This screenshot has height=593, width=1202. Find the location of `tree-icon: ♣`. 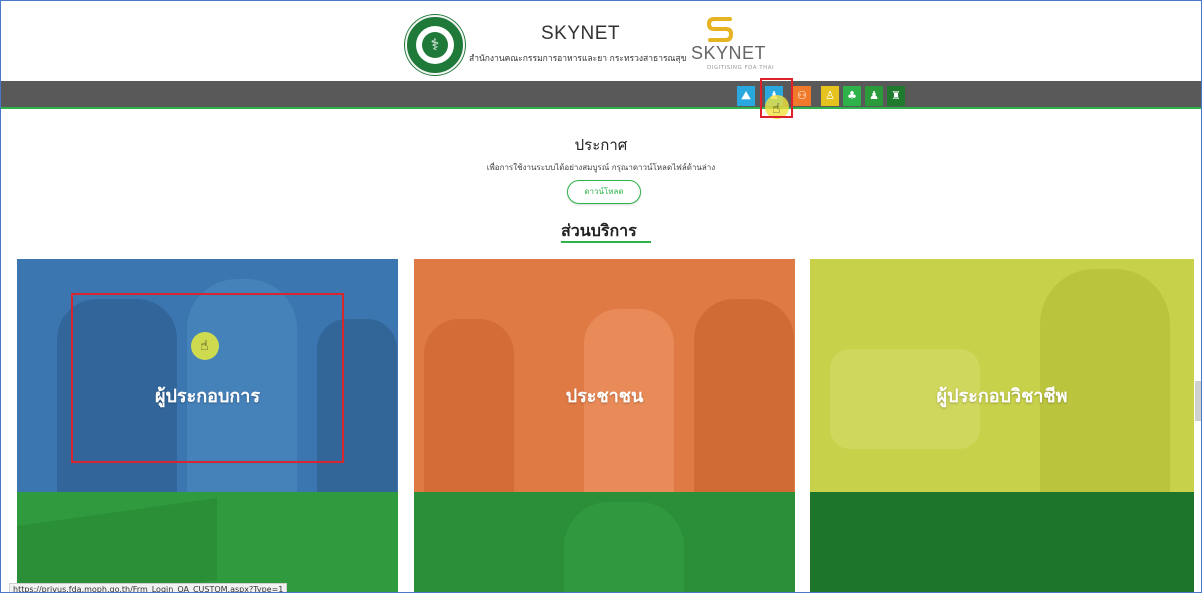

tree-icon: ♣ is located at coordinates (852, 96).